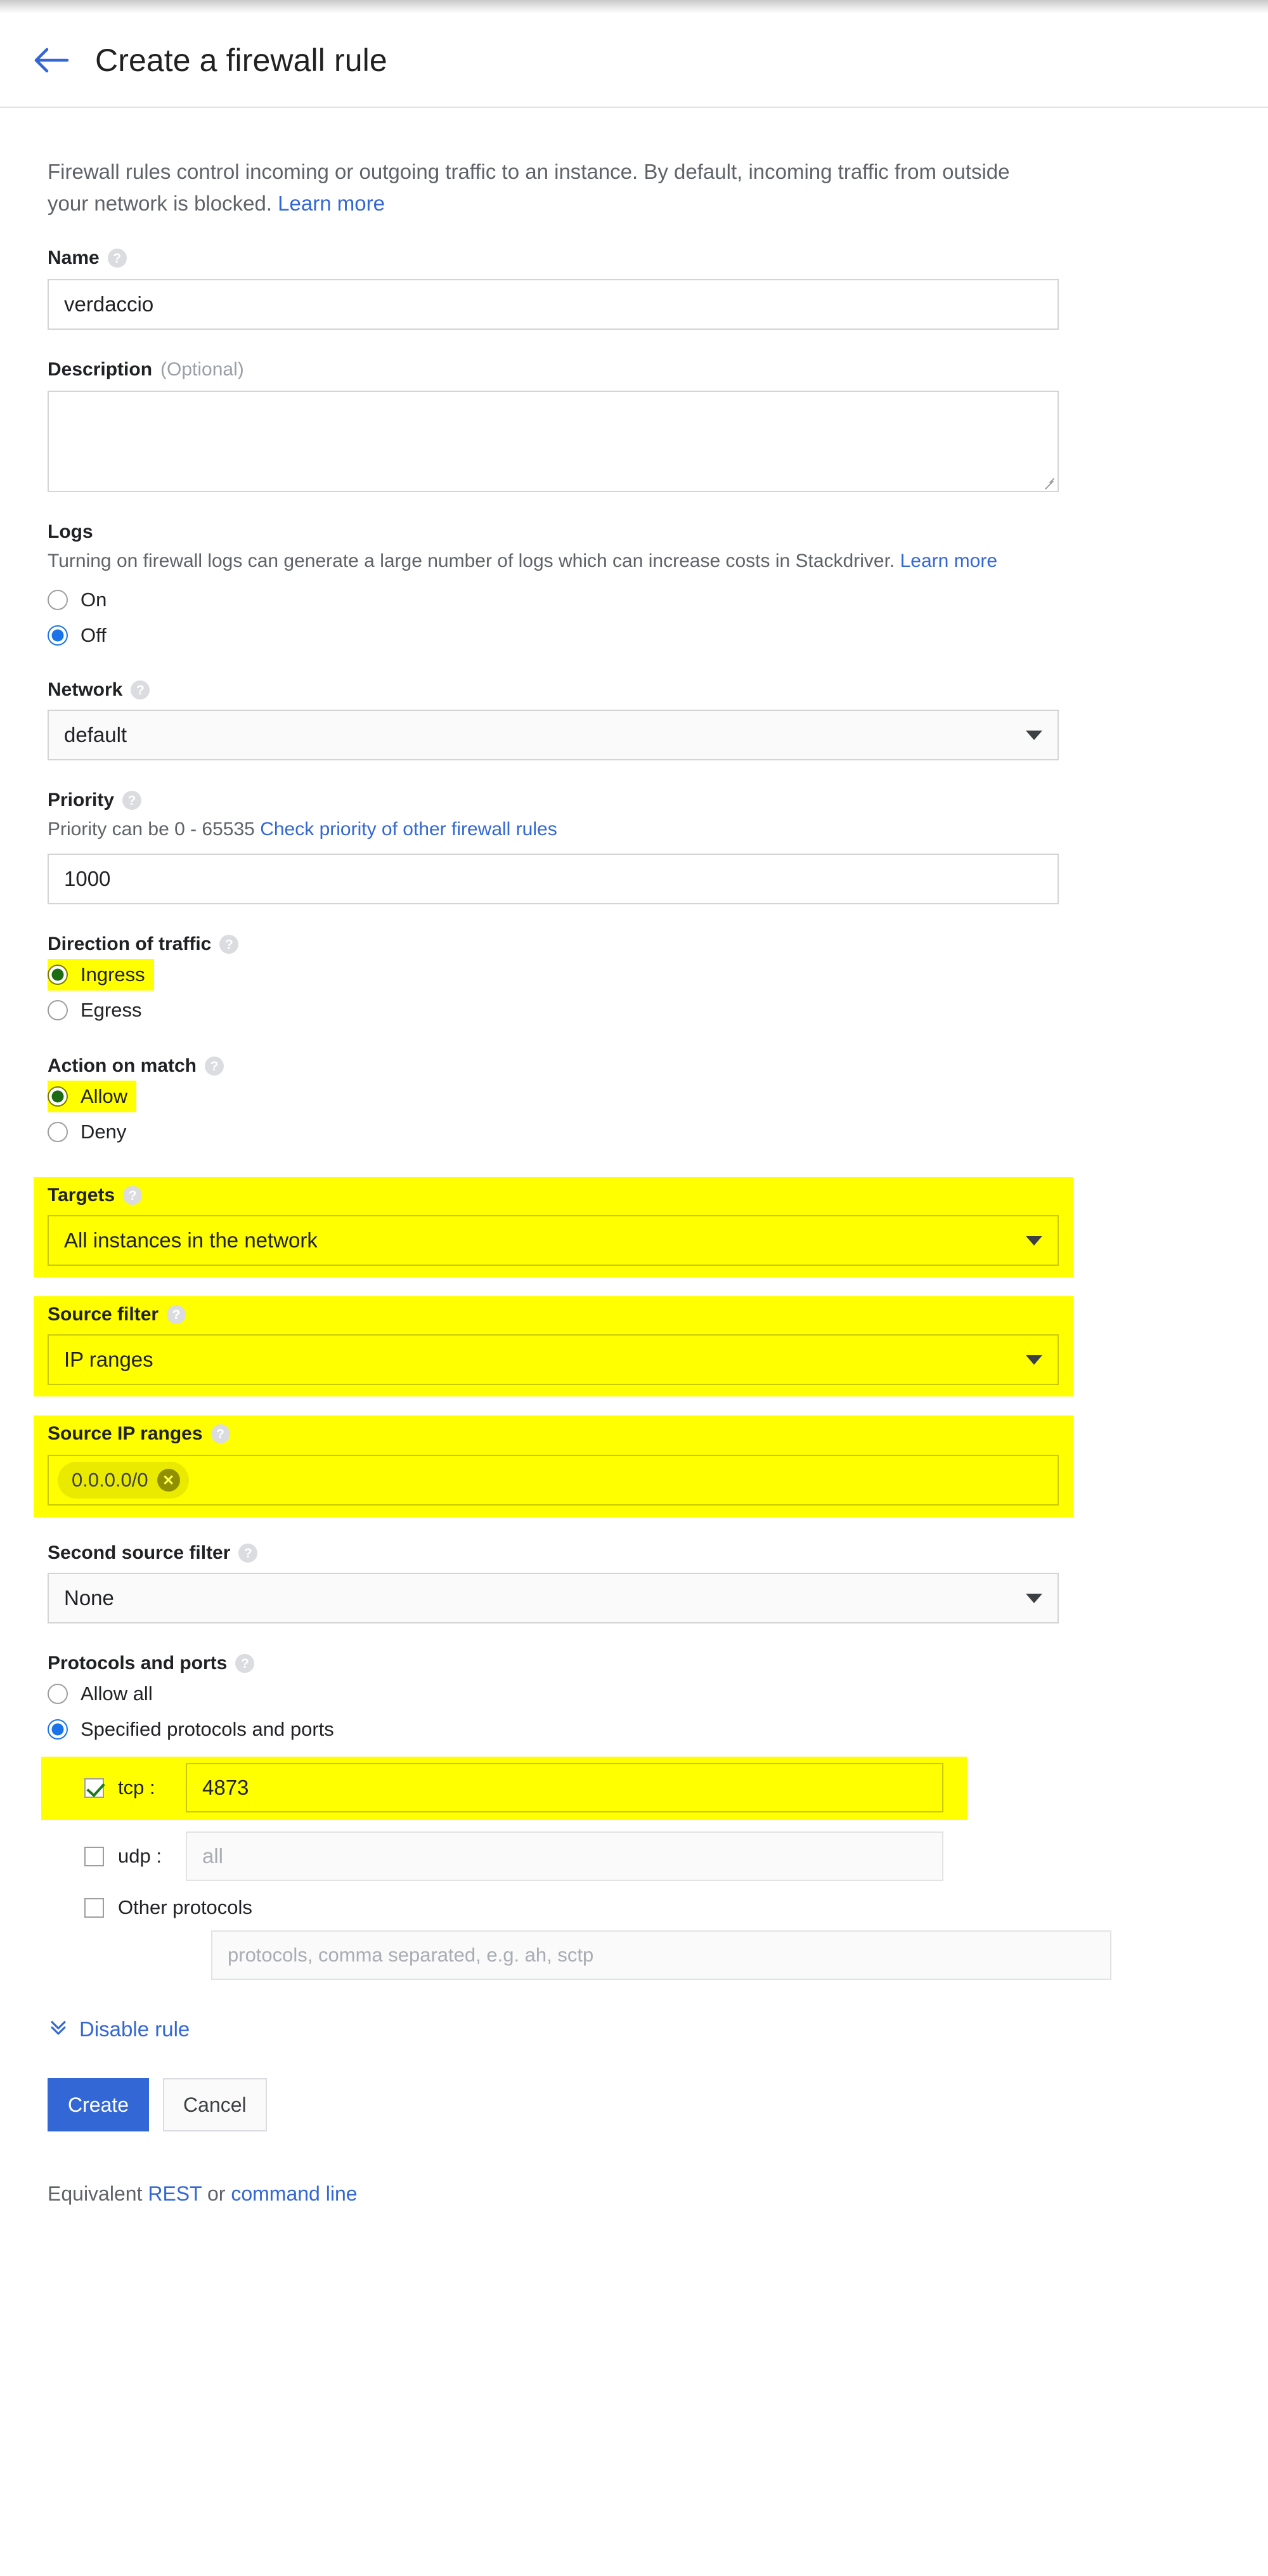 This screenshot has height=2576, width=1268. Describe the element at coordinates (215, 2105) in the screenshot. I see `cancel-button: Cancel` at that location.